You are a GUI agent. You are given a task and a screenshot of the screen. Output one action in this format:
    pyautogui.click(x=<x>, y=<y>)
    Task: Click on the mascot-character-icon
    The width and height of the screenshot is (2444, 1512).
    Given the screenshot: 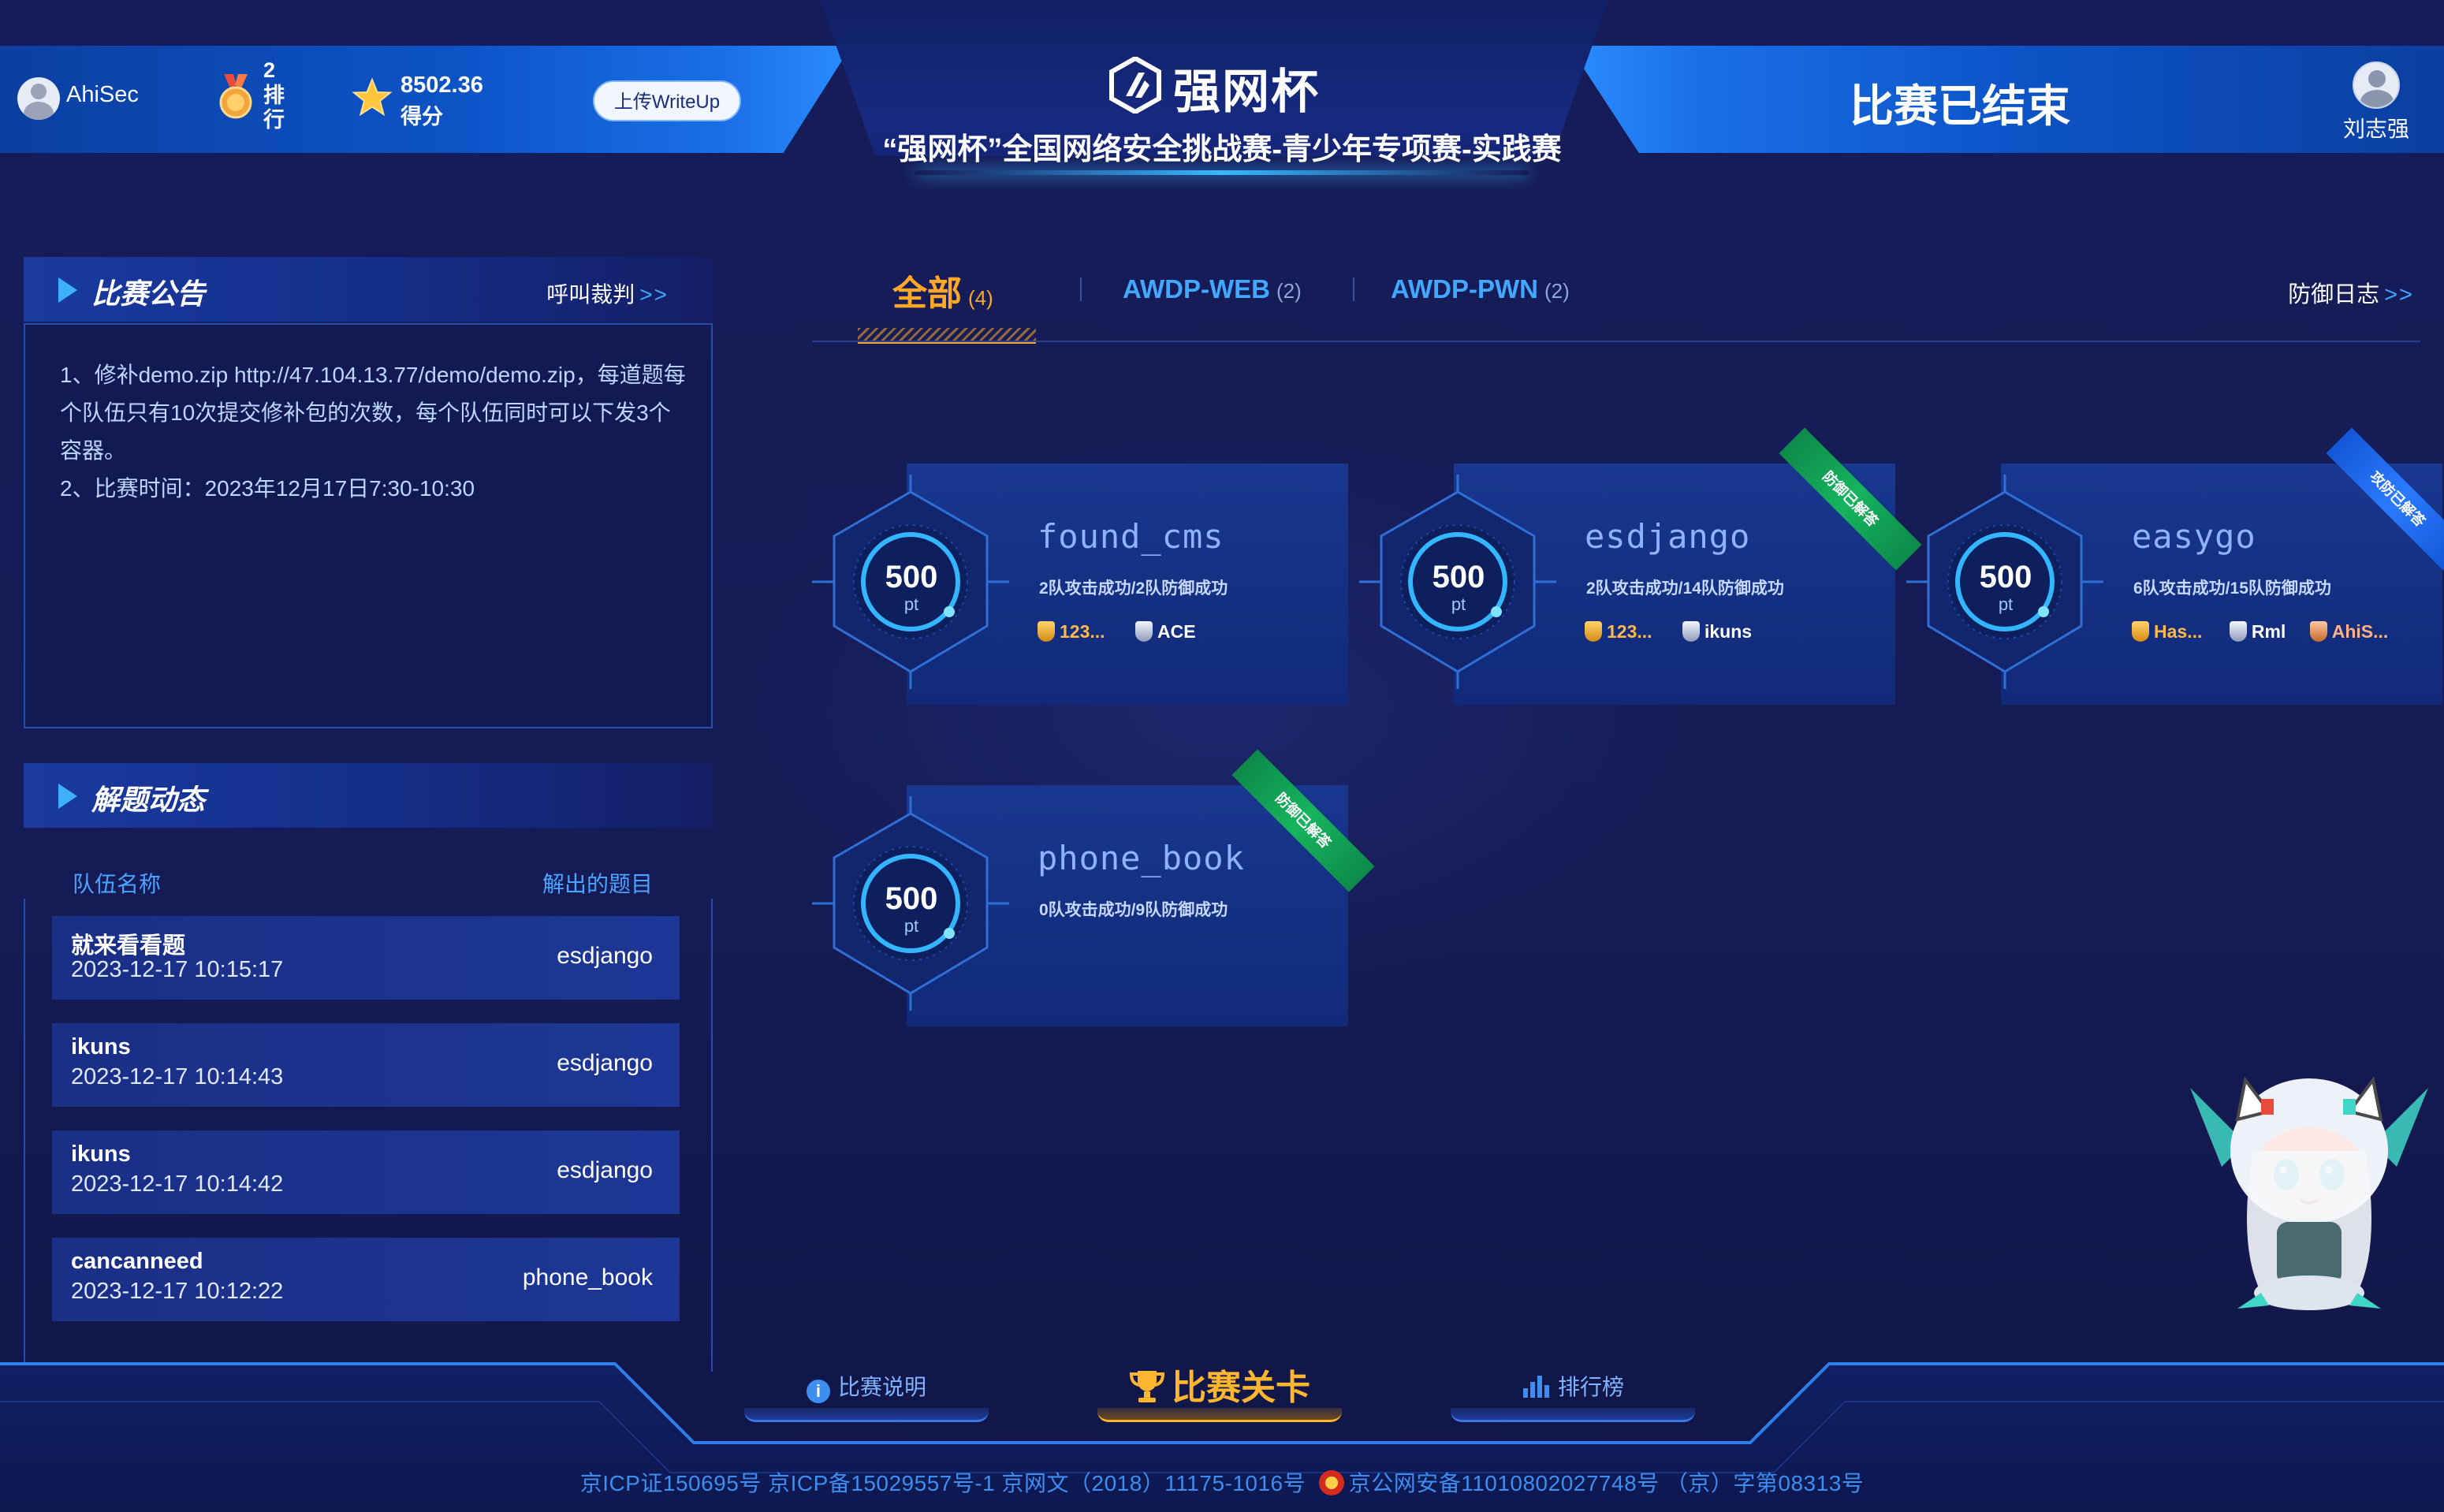 What is the action you would take?
    pyautogui.click(x=2309, y=1193)
    